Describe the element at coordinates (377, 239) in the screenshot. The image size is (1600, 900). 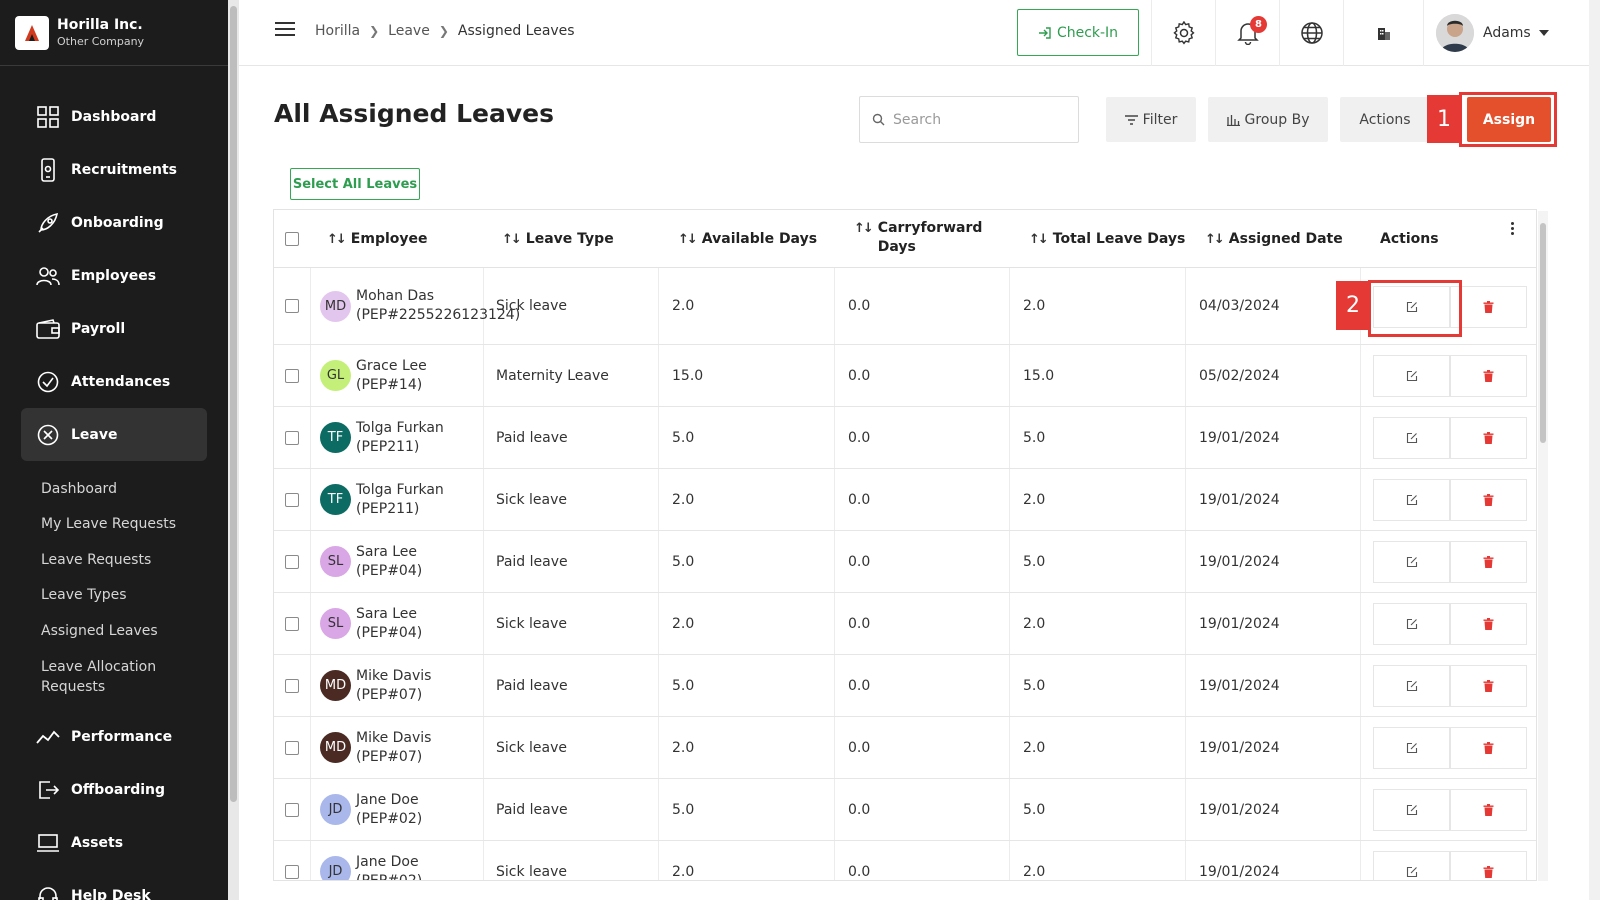
I see `column-employee: ↑↓ Employee` at that location.